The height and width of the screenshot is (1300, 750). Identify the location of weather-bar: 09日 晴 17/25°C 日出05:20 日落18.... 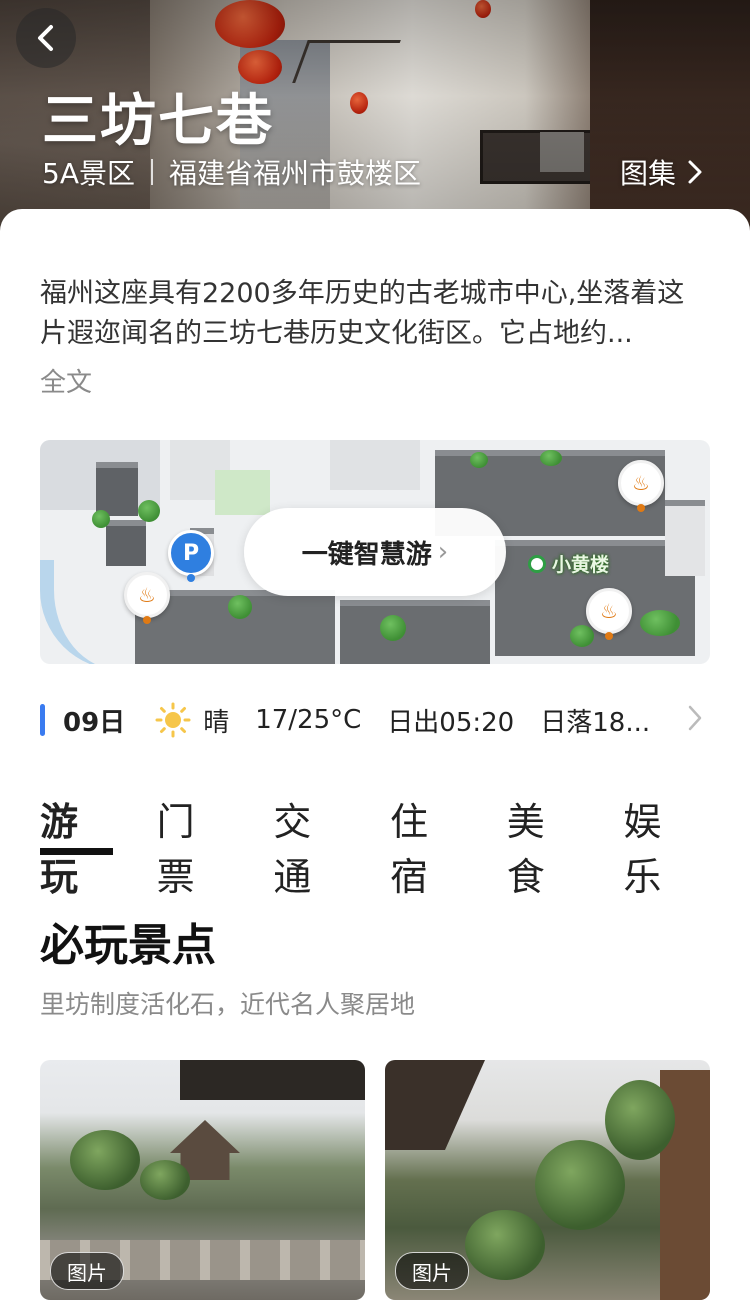
(375, 720).